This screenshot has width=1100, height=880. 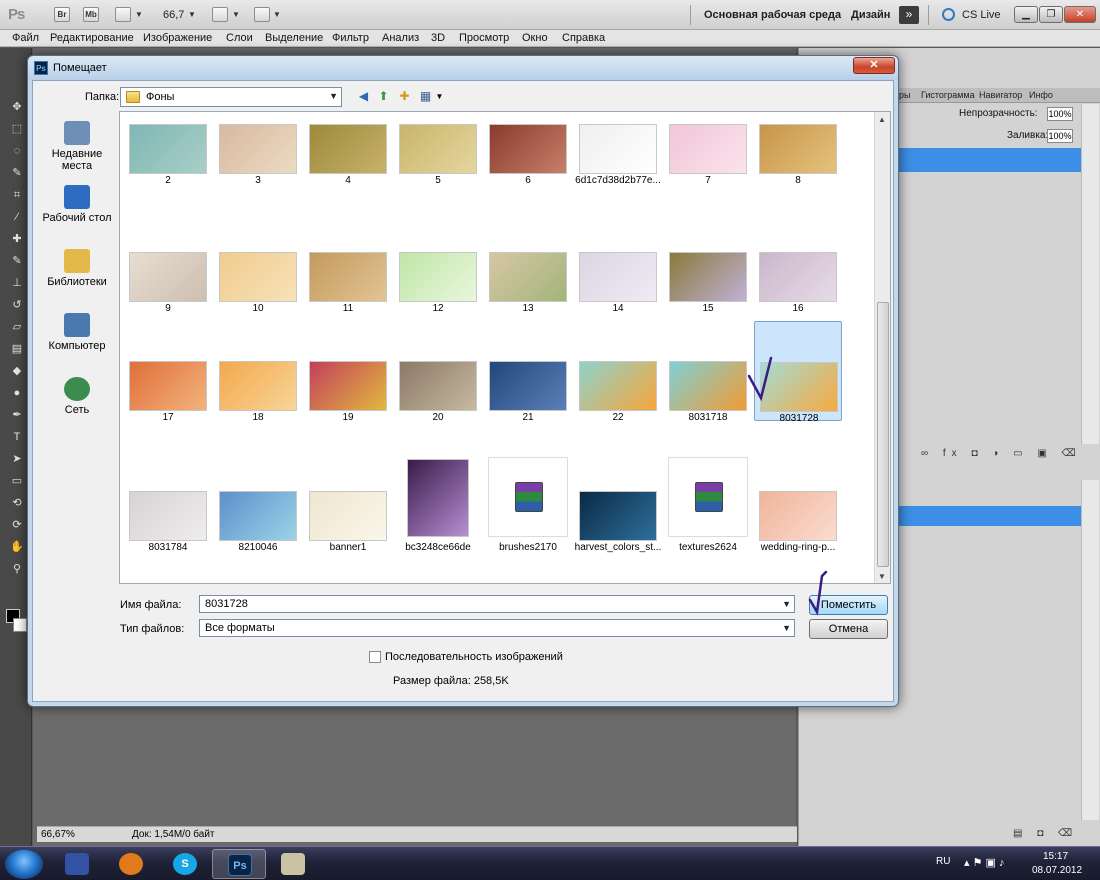 What do you see at coordinates (17, 239) in the screenshot?
I see `healing-tool-icon: ✚` at bounding box center [17, 239].